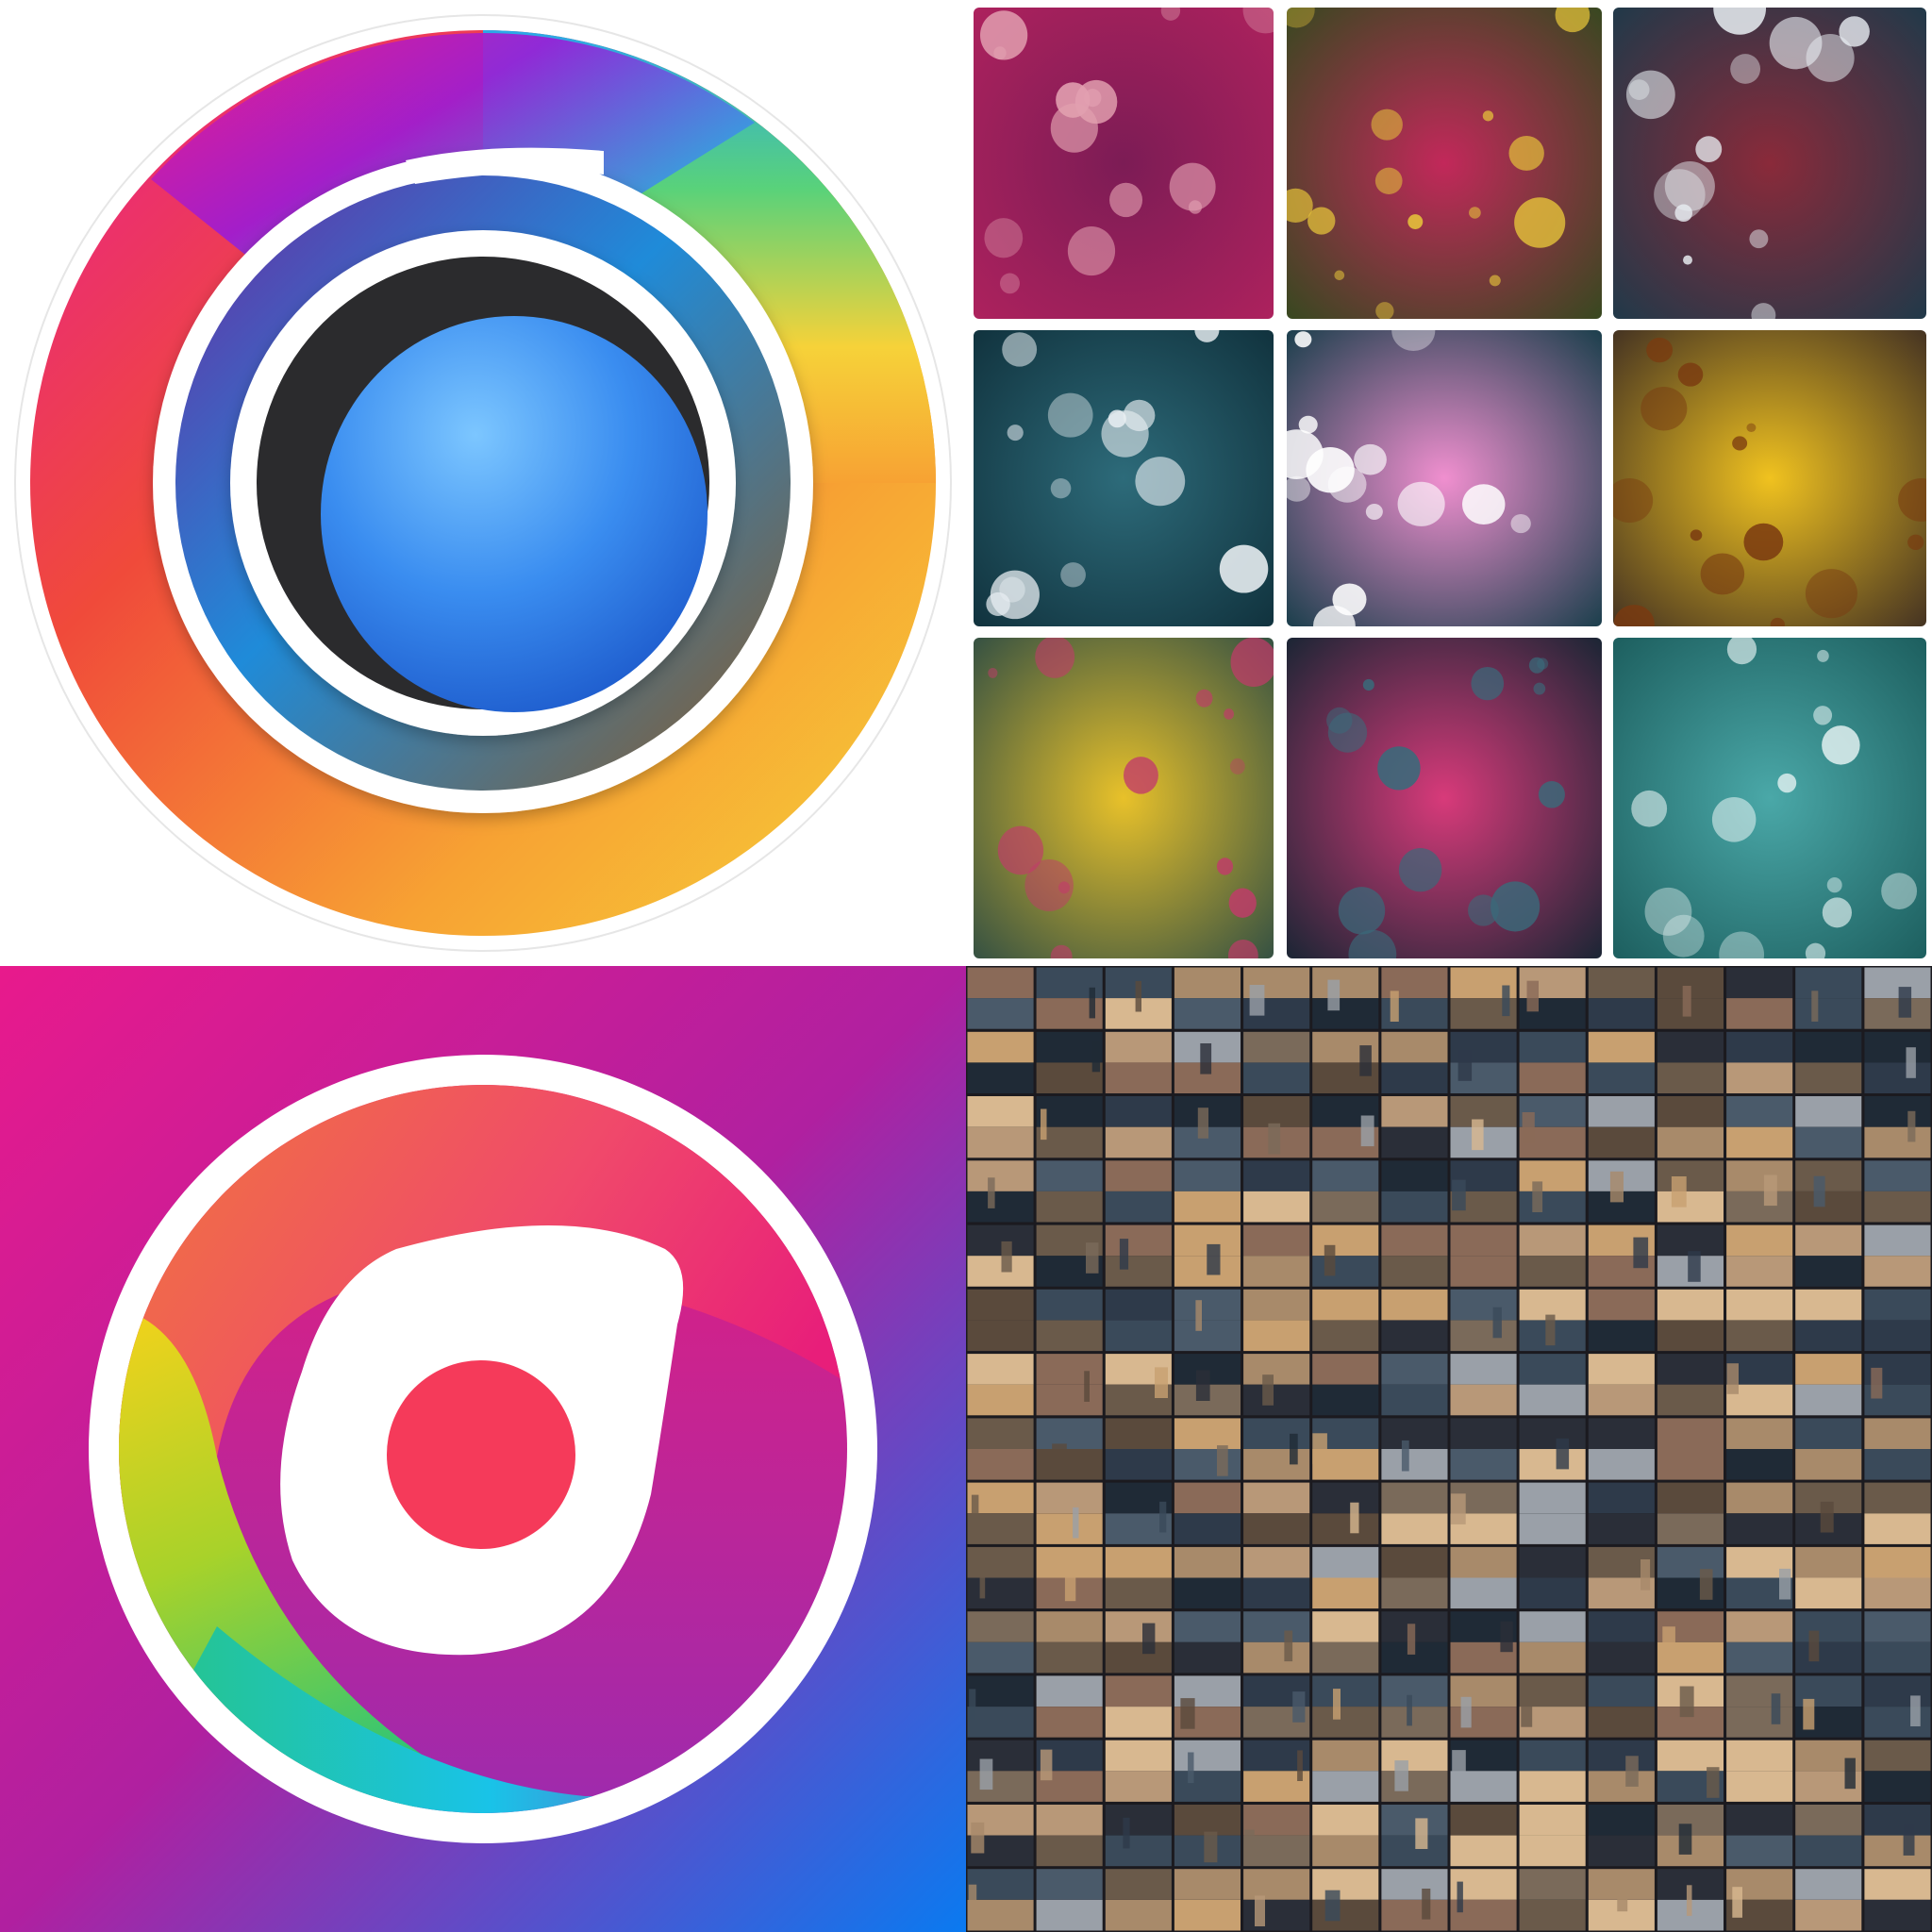  I want to click on center-dot-icon, so click(481, 1454).